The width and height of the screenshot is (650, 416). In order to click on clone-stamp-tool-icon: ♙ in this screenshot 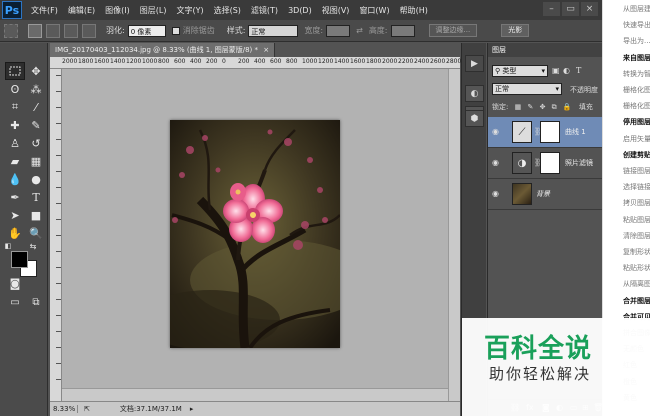, I will do `click(15, 143)`.